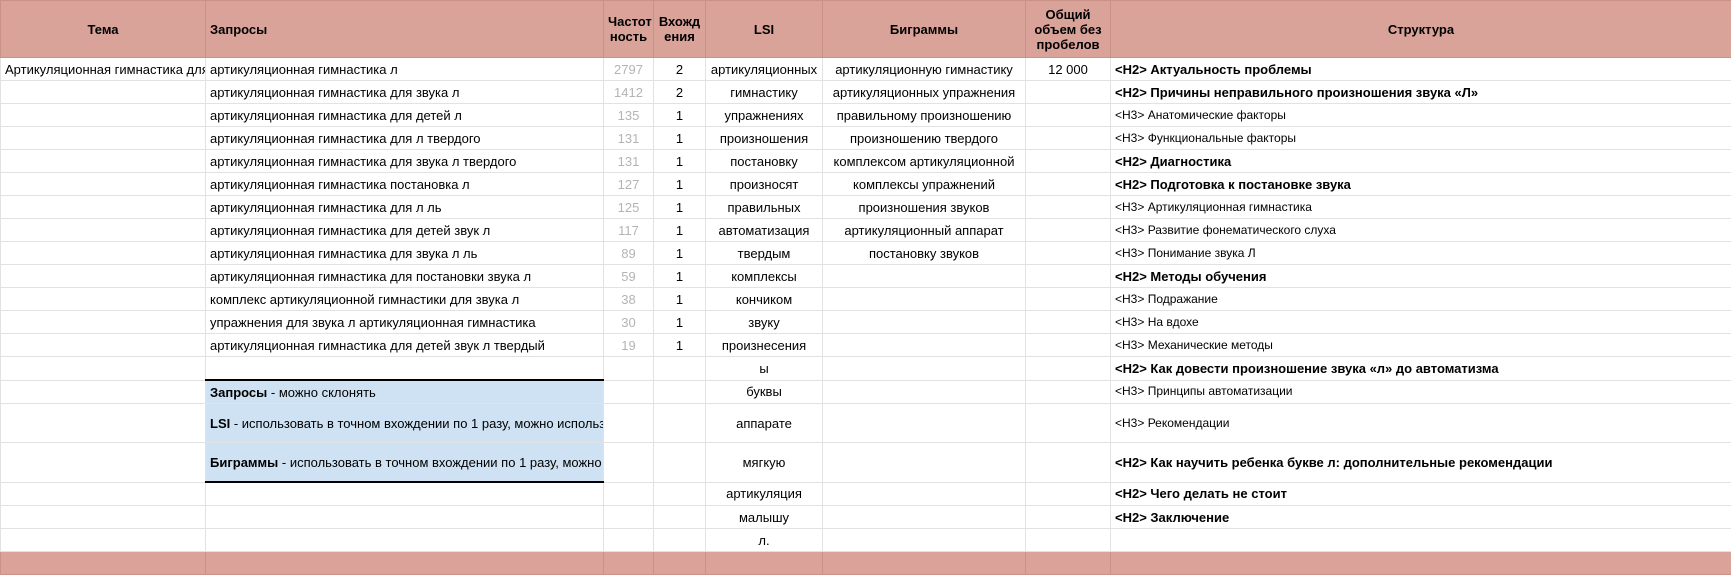  I want to click on header-frequency: Частот ность, so click(628, 29).